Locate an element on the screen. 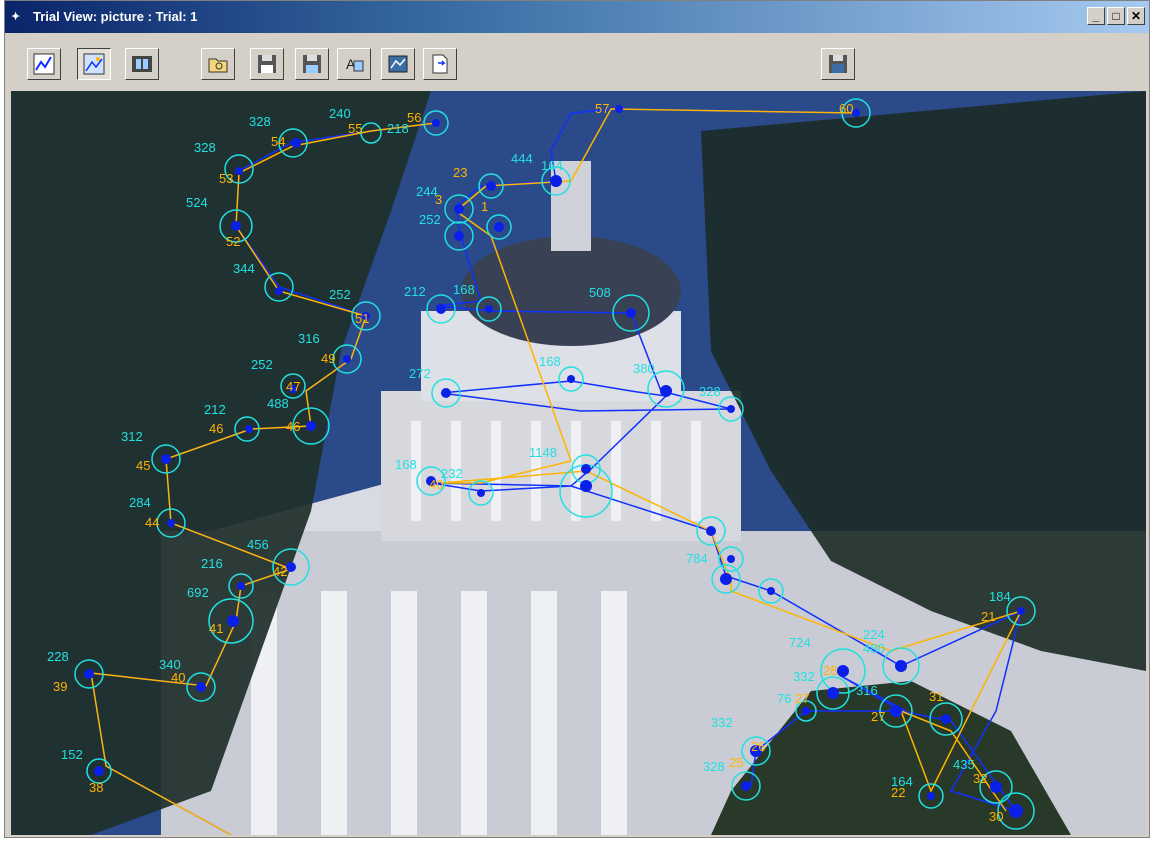 Image resolution: width=1151 pixels, height=841 pixels. duration-label: 344 is located at coordinates (244, 268).